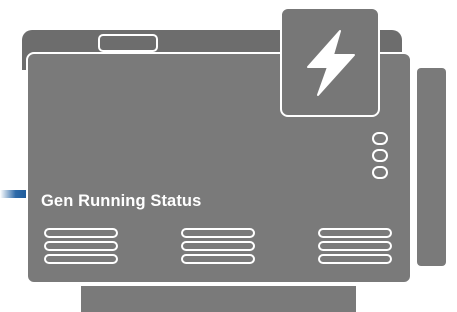  I want to click on generator-side-panel, so click(431, 167).